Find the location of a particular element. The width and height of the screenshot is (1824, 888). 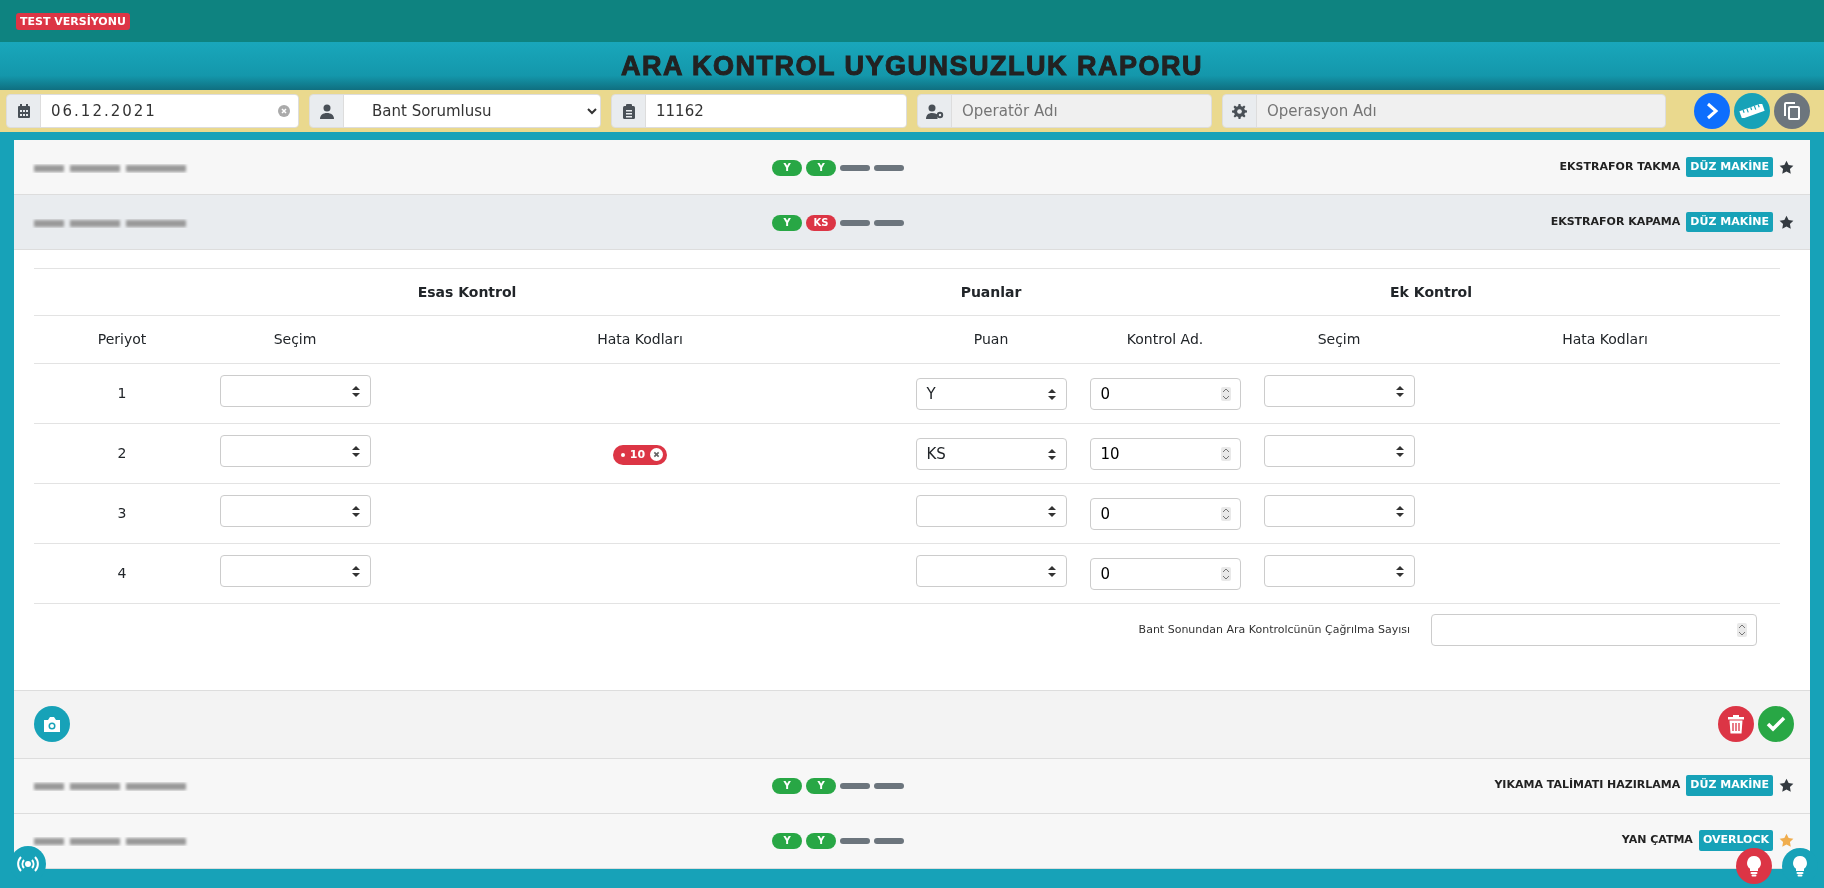

user-gear-icon is located at coordinates (934, 111).